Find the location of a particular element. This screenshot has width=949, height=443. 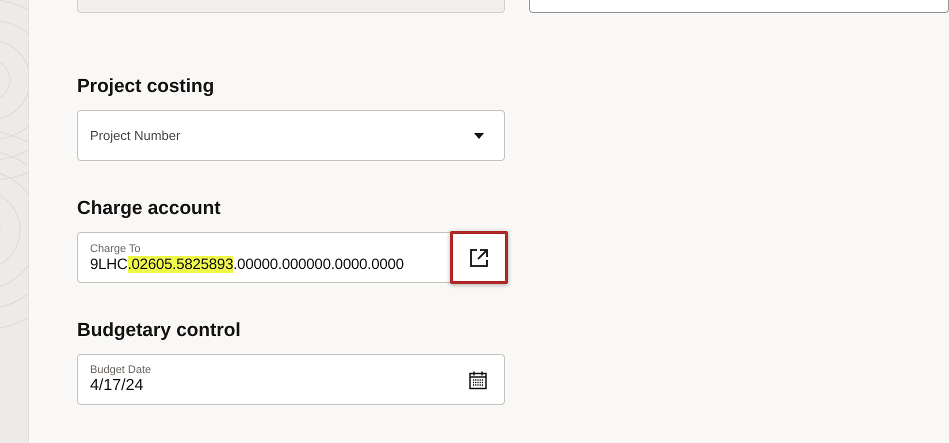

charge-to-field: Charge To 9LHC.02605.5825893.00000.000000.0000.0000 is located at coordinates (291, 257).